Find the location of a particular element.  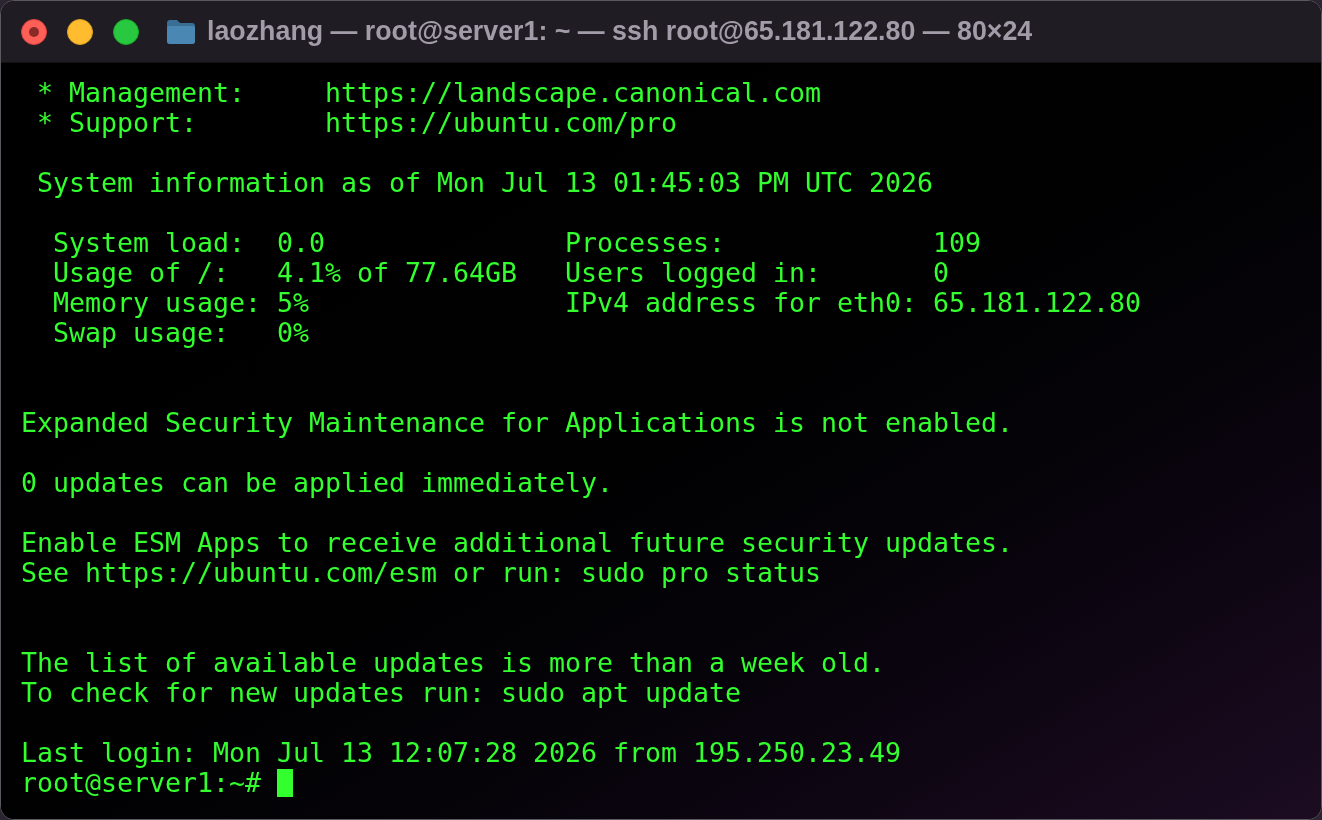

close-button is located at coordinates (34, 31).